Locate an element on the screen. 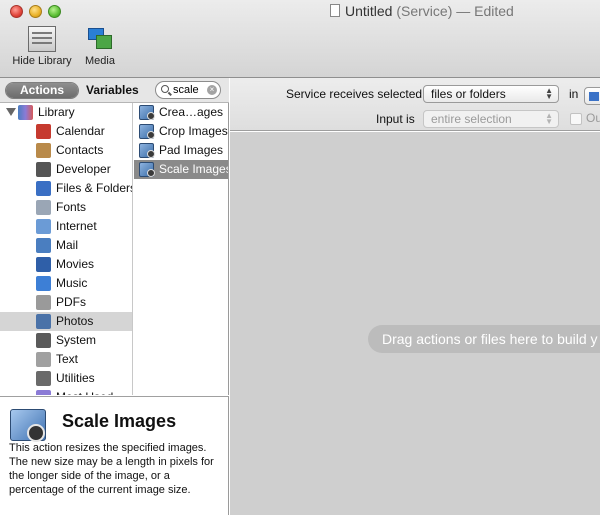  action-item-label: Pad Images is located at coordinates (191, 150).